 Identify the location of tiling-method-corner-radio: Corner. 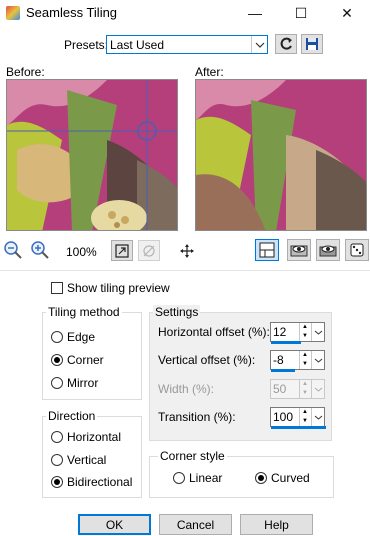
(77, 360).